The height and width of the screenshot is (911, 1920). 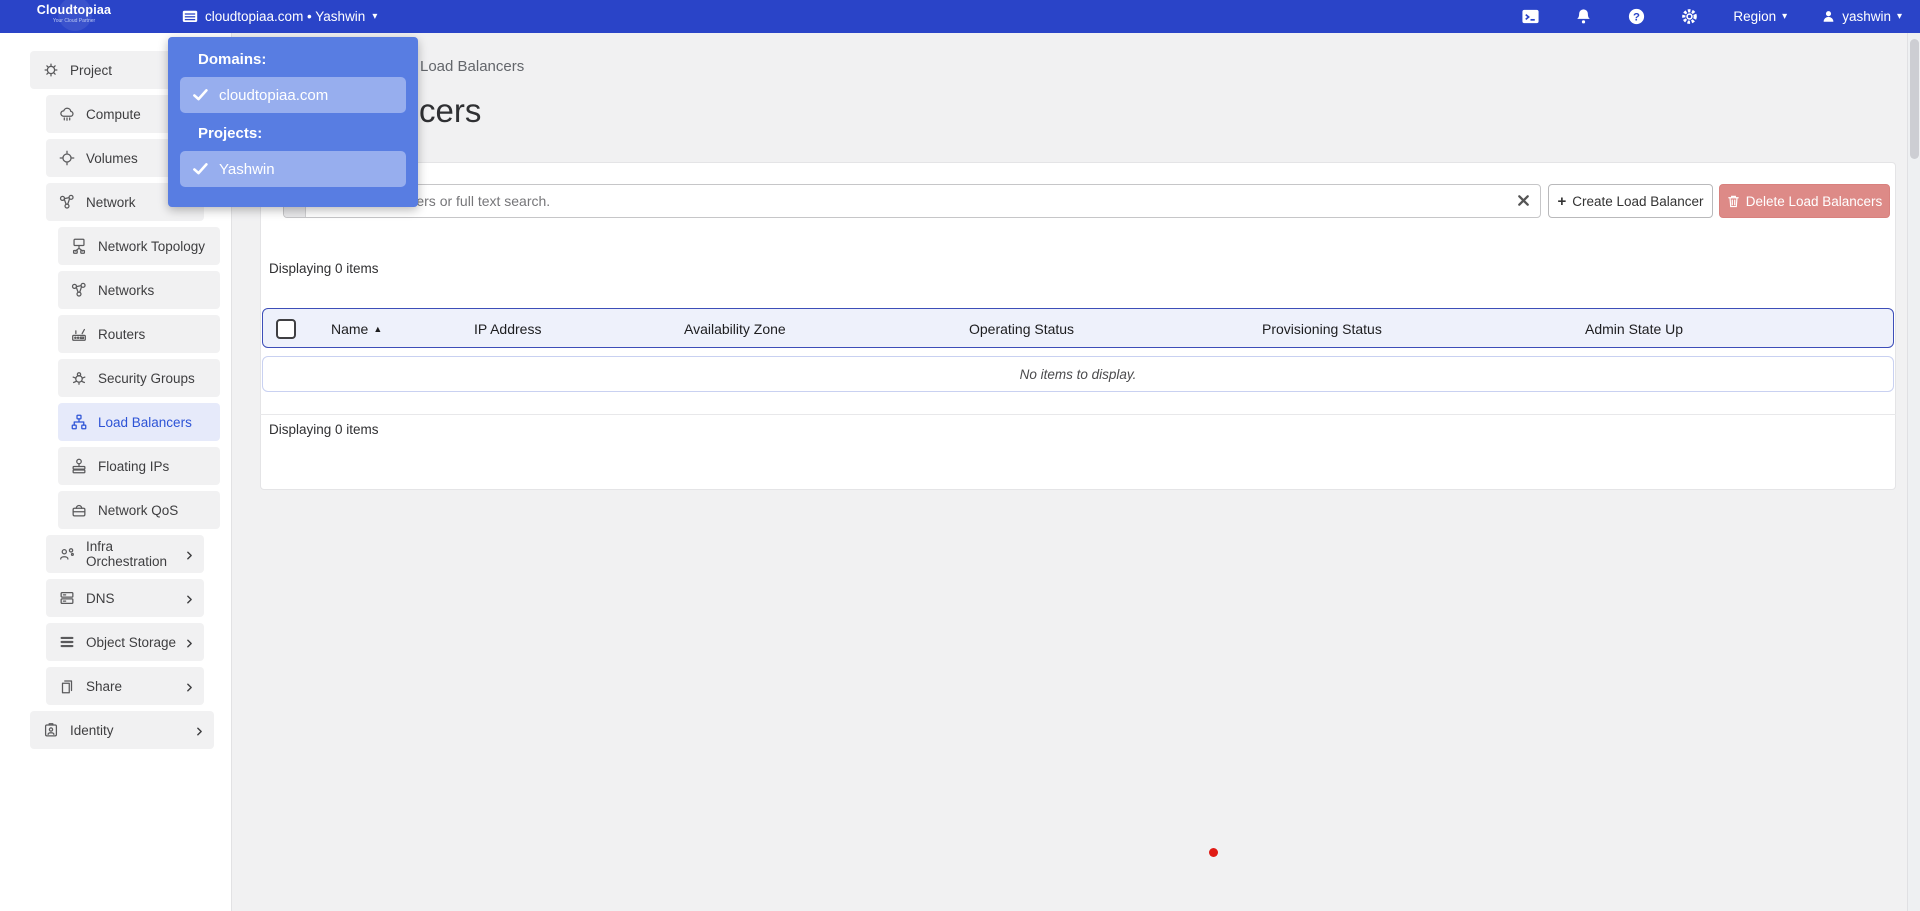 I want to click on domains-heading: Domains:, so click(x=232, y=59).